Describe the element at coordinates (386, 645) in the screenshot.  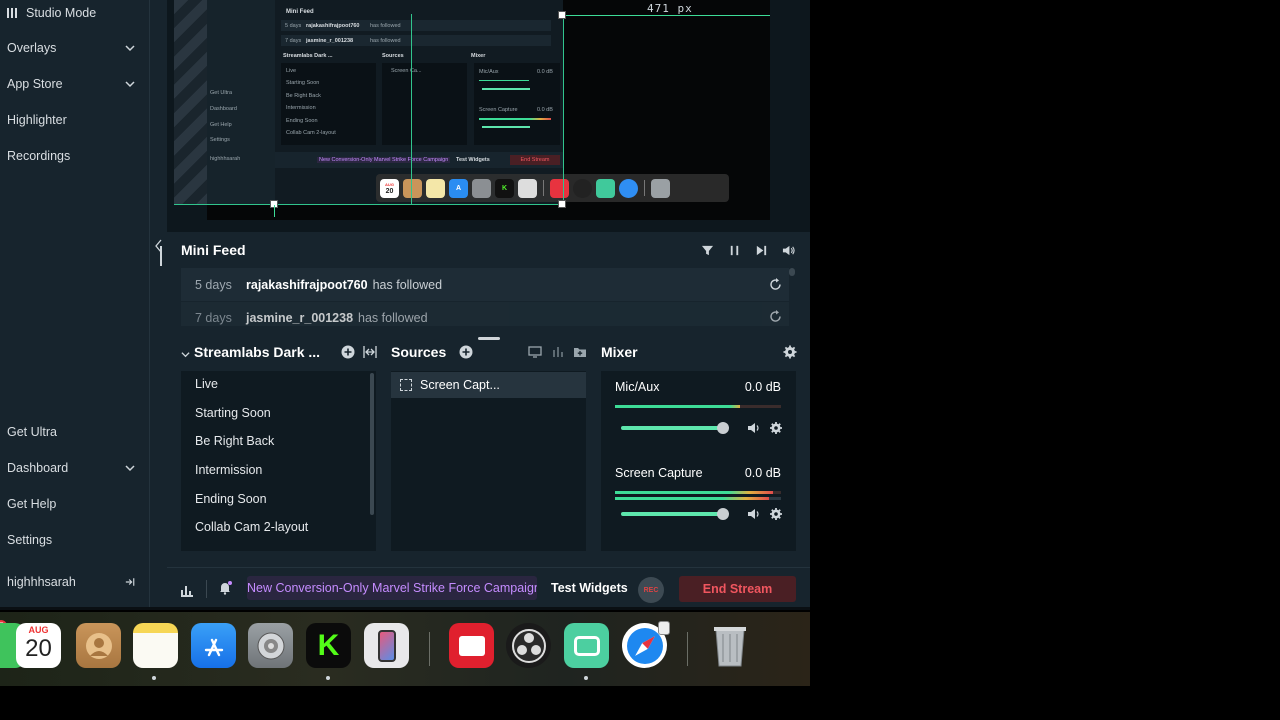
I see `iphone-mirroring-icon` at that location.